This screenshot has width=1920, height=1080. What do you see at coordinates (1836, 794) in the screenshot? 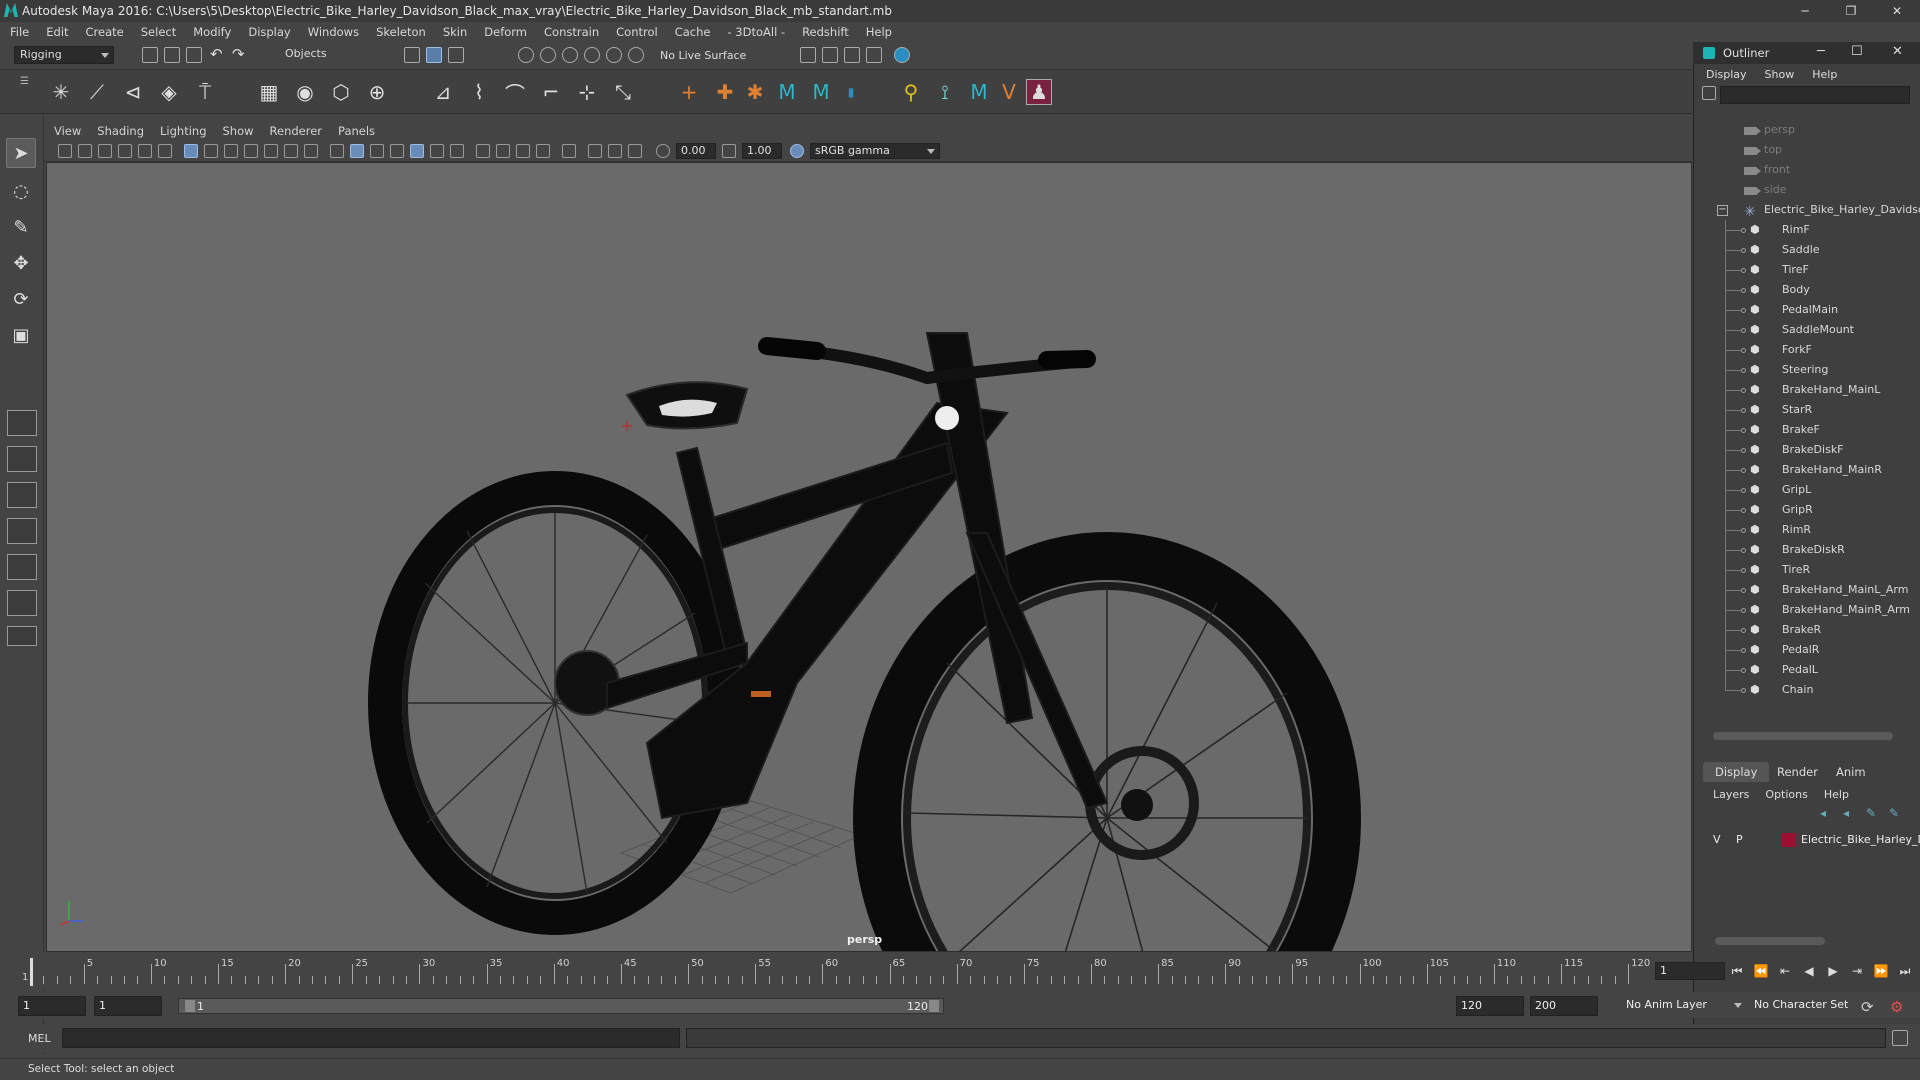
I see `layer-menu-help: Help` at bounding box center [1836, 794].